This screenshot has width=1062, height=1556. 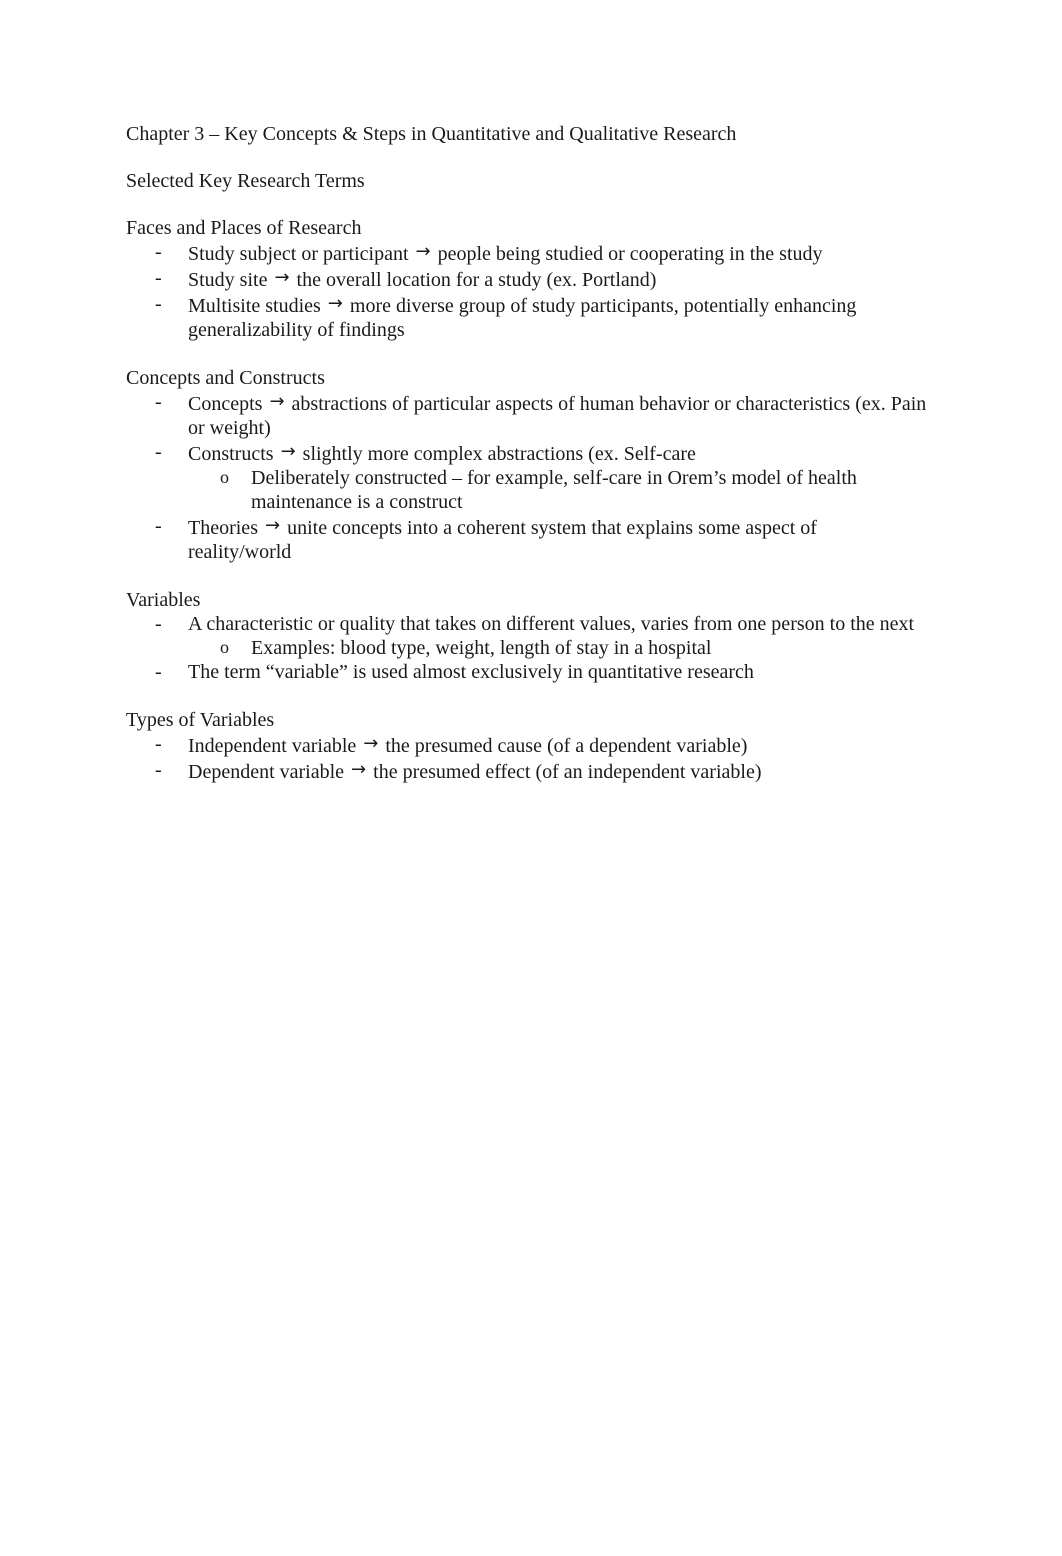 I want to click on term: Concepts, so click(x=225, y=404).